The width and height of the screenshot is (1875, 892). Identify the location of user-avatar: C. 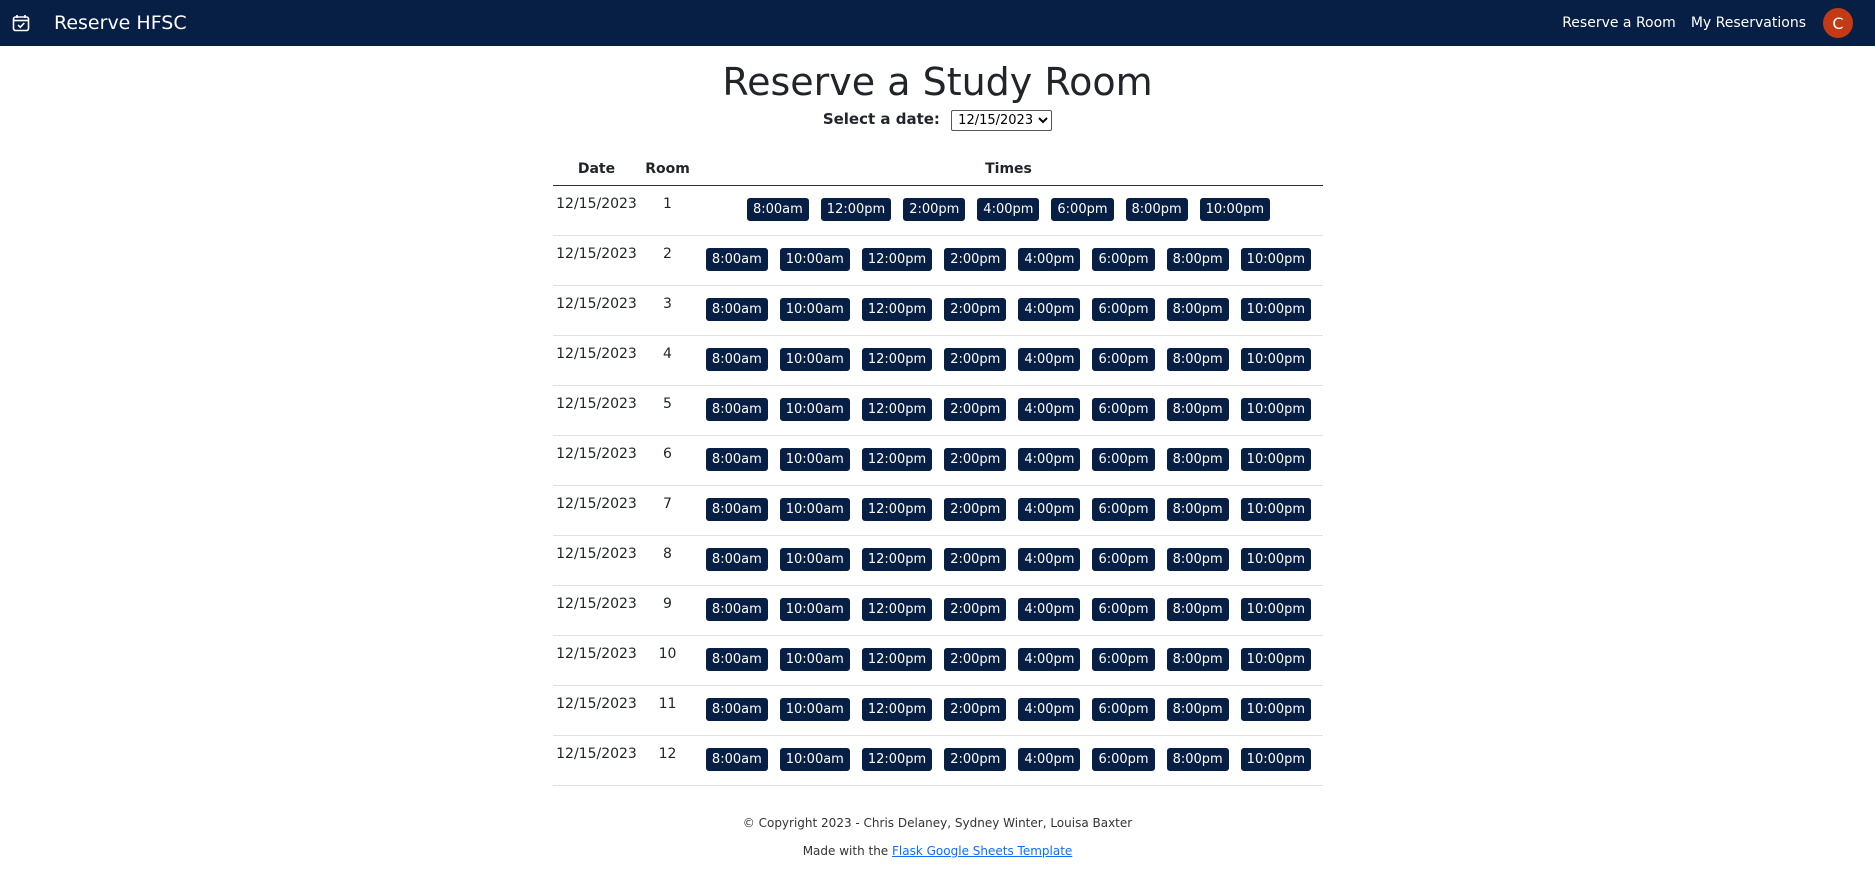
(1838, 23).